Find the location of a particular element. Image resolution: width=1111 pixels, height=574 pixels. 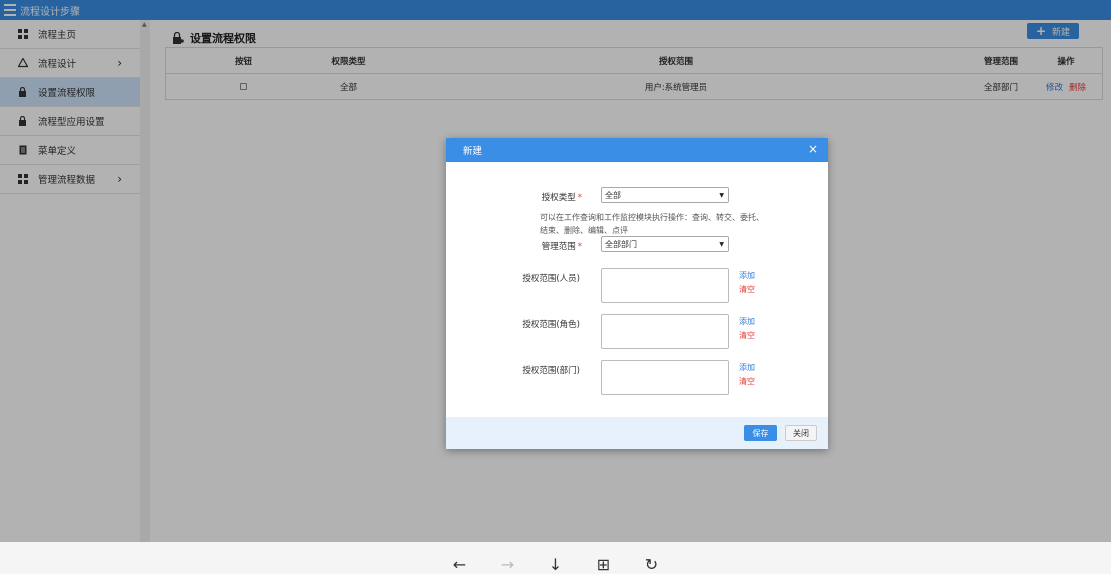

auth-type-label: 授权类型 * is located at coordinates (542, 197).